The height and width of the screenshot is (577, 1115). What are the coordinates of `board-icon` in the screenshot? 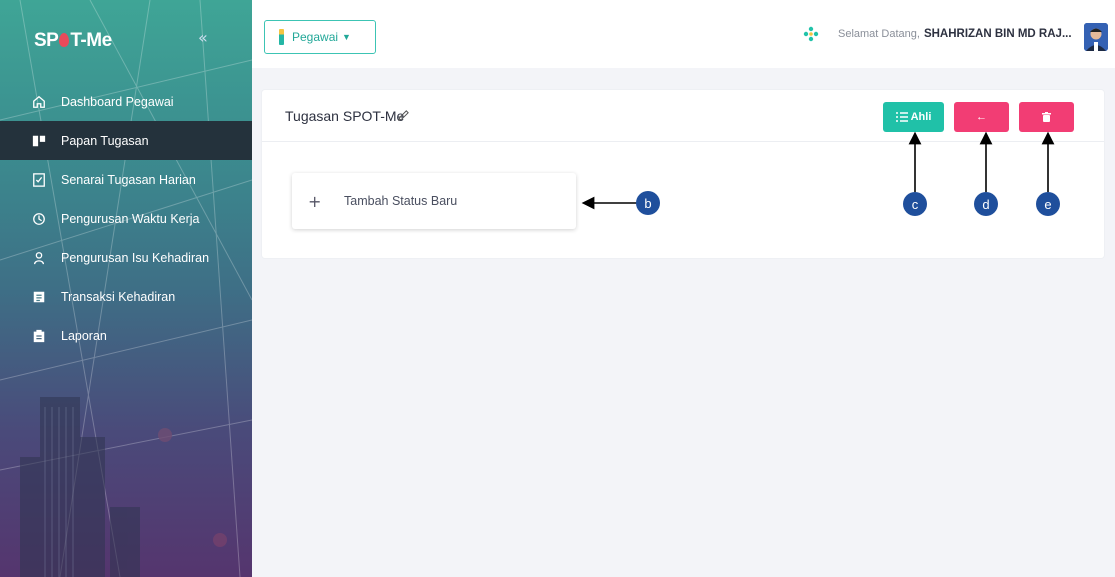 It's located at (39, 141).